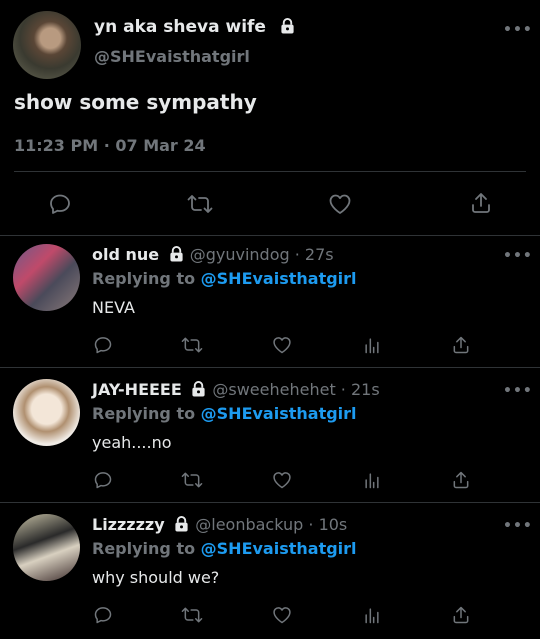 Image resolution: width=540 pixels, height=639 pixels. What do you see at coordinates (137, 389) in the screenshot?
I see `display-name: JAY-HEEEE` at bounding box center [137, 389].